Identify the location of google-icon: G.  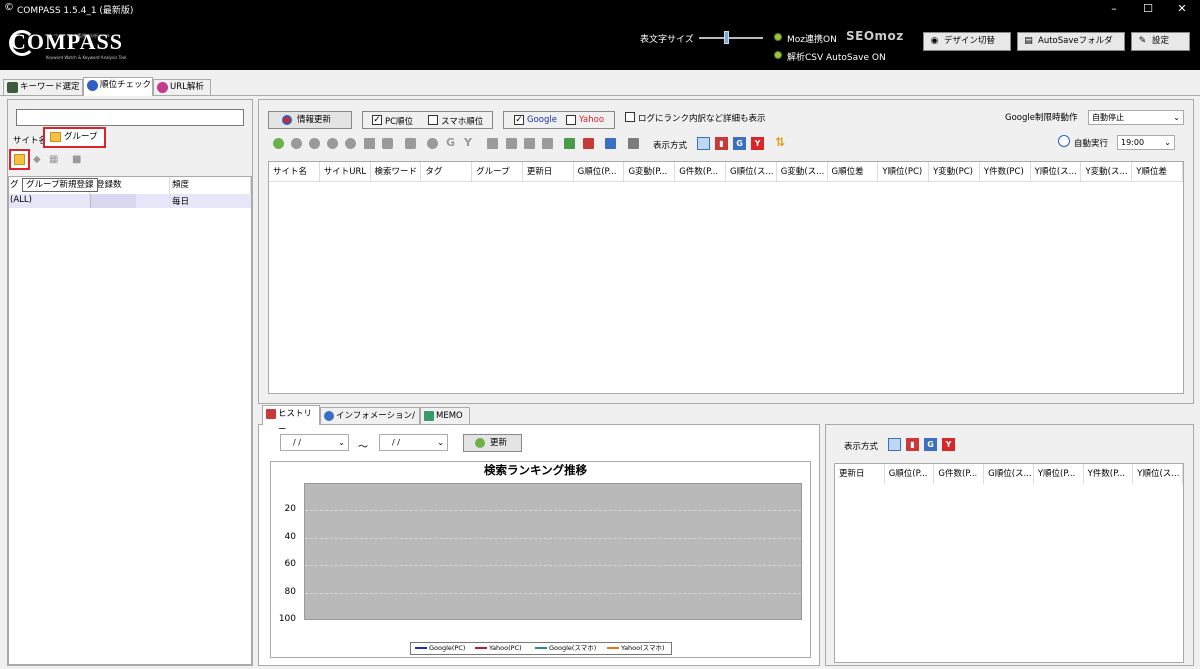
(450, 142).